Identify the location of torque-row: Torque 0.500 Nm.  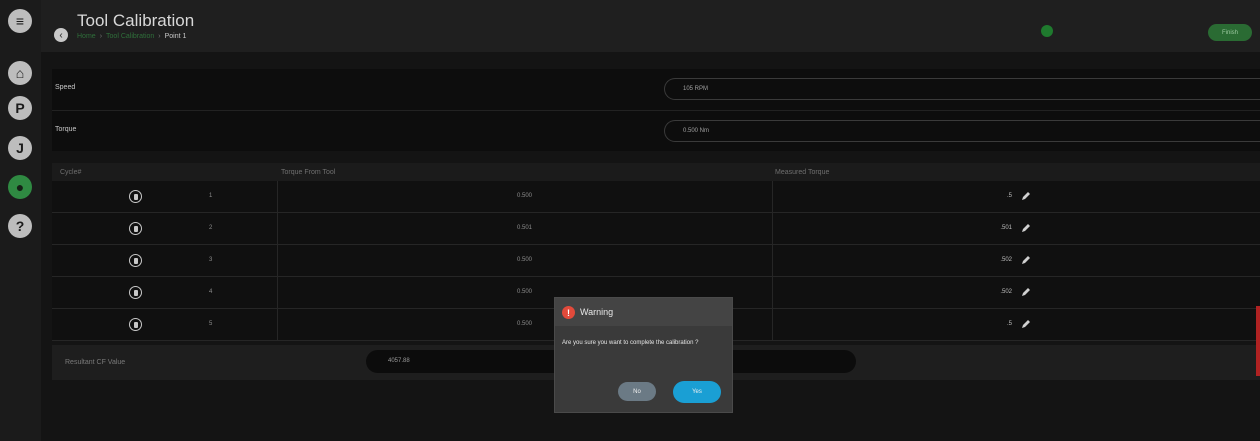
(656, 130).